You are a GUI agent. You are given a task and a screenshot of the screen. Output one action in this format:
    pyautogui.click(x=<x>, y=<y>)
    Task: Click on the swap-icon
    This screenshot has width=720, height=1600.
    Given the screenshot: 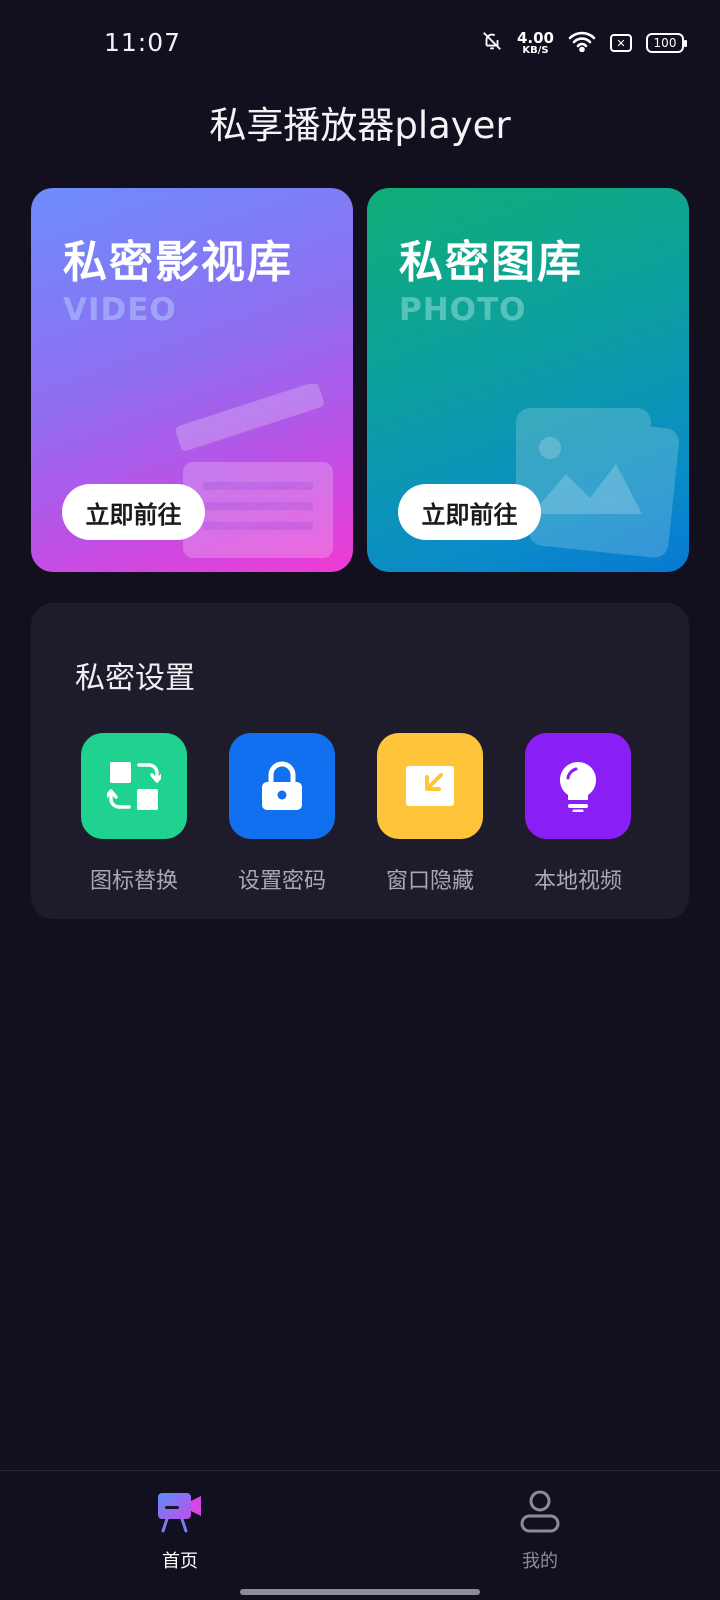 What is the action you would take?
    pyautogui.click(x=134, y=786)
    